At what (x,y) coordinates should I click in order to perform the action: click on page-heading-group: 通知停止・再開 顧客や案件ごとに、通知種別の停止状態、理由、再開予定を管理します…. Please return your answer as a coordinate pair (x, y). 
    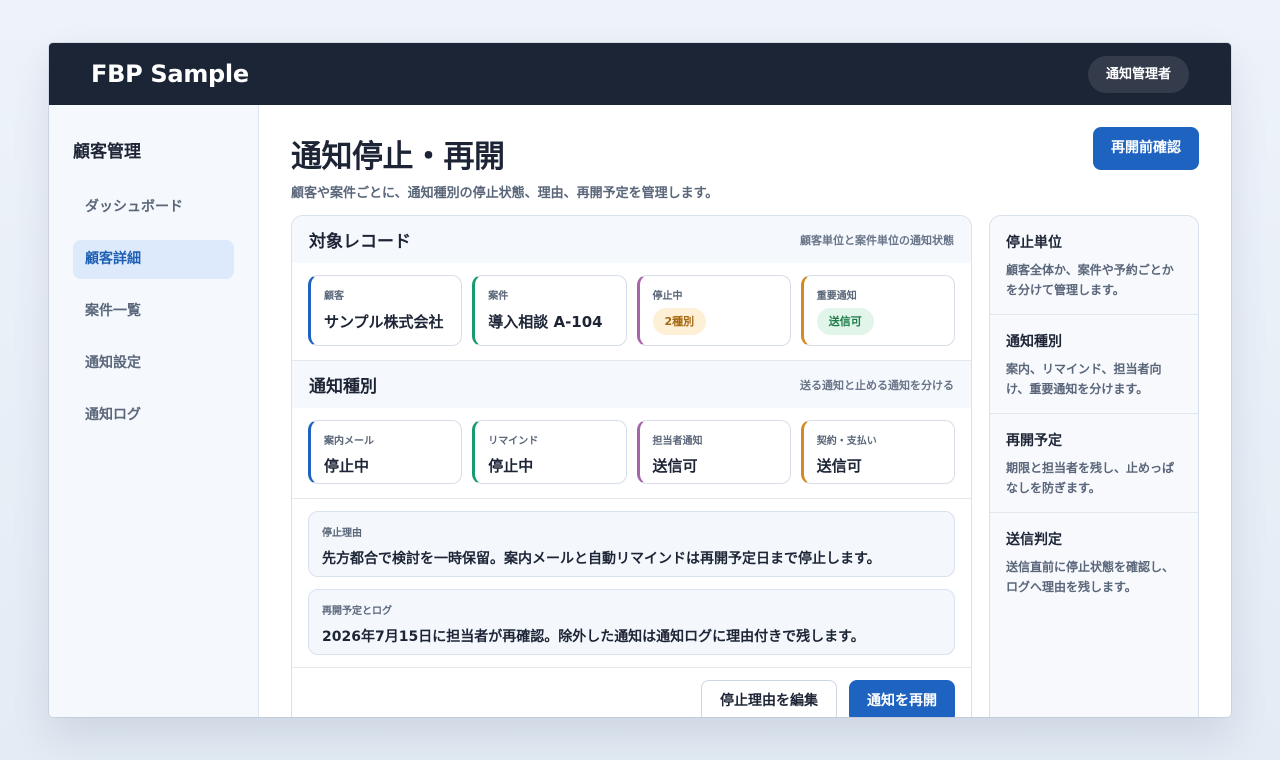
    Looking at the image, I should click on (504, 164).